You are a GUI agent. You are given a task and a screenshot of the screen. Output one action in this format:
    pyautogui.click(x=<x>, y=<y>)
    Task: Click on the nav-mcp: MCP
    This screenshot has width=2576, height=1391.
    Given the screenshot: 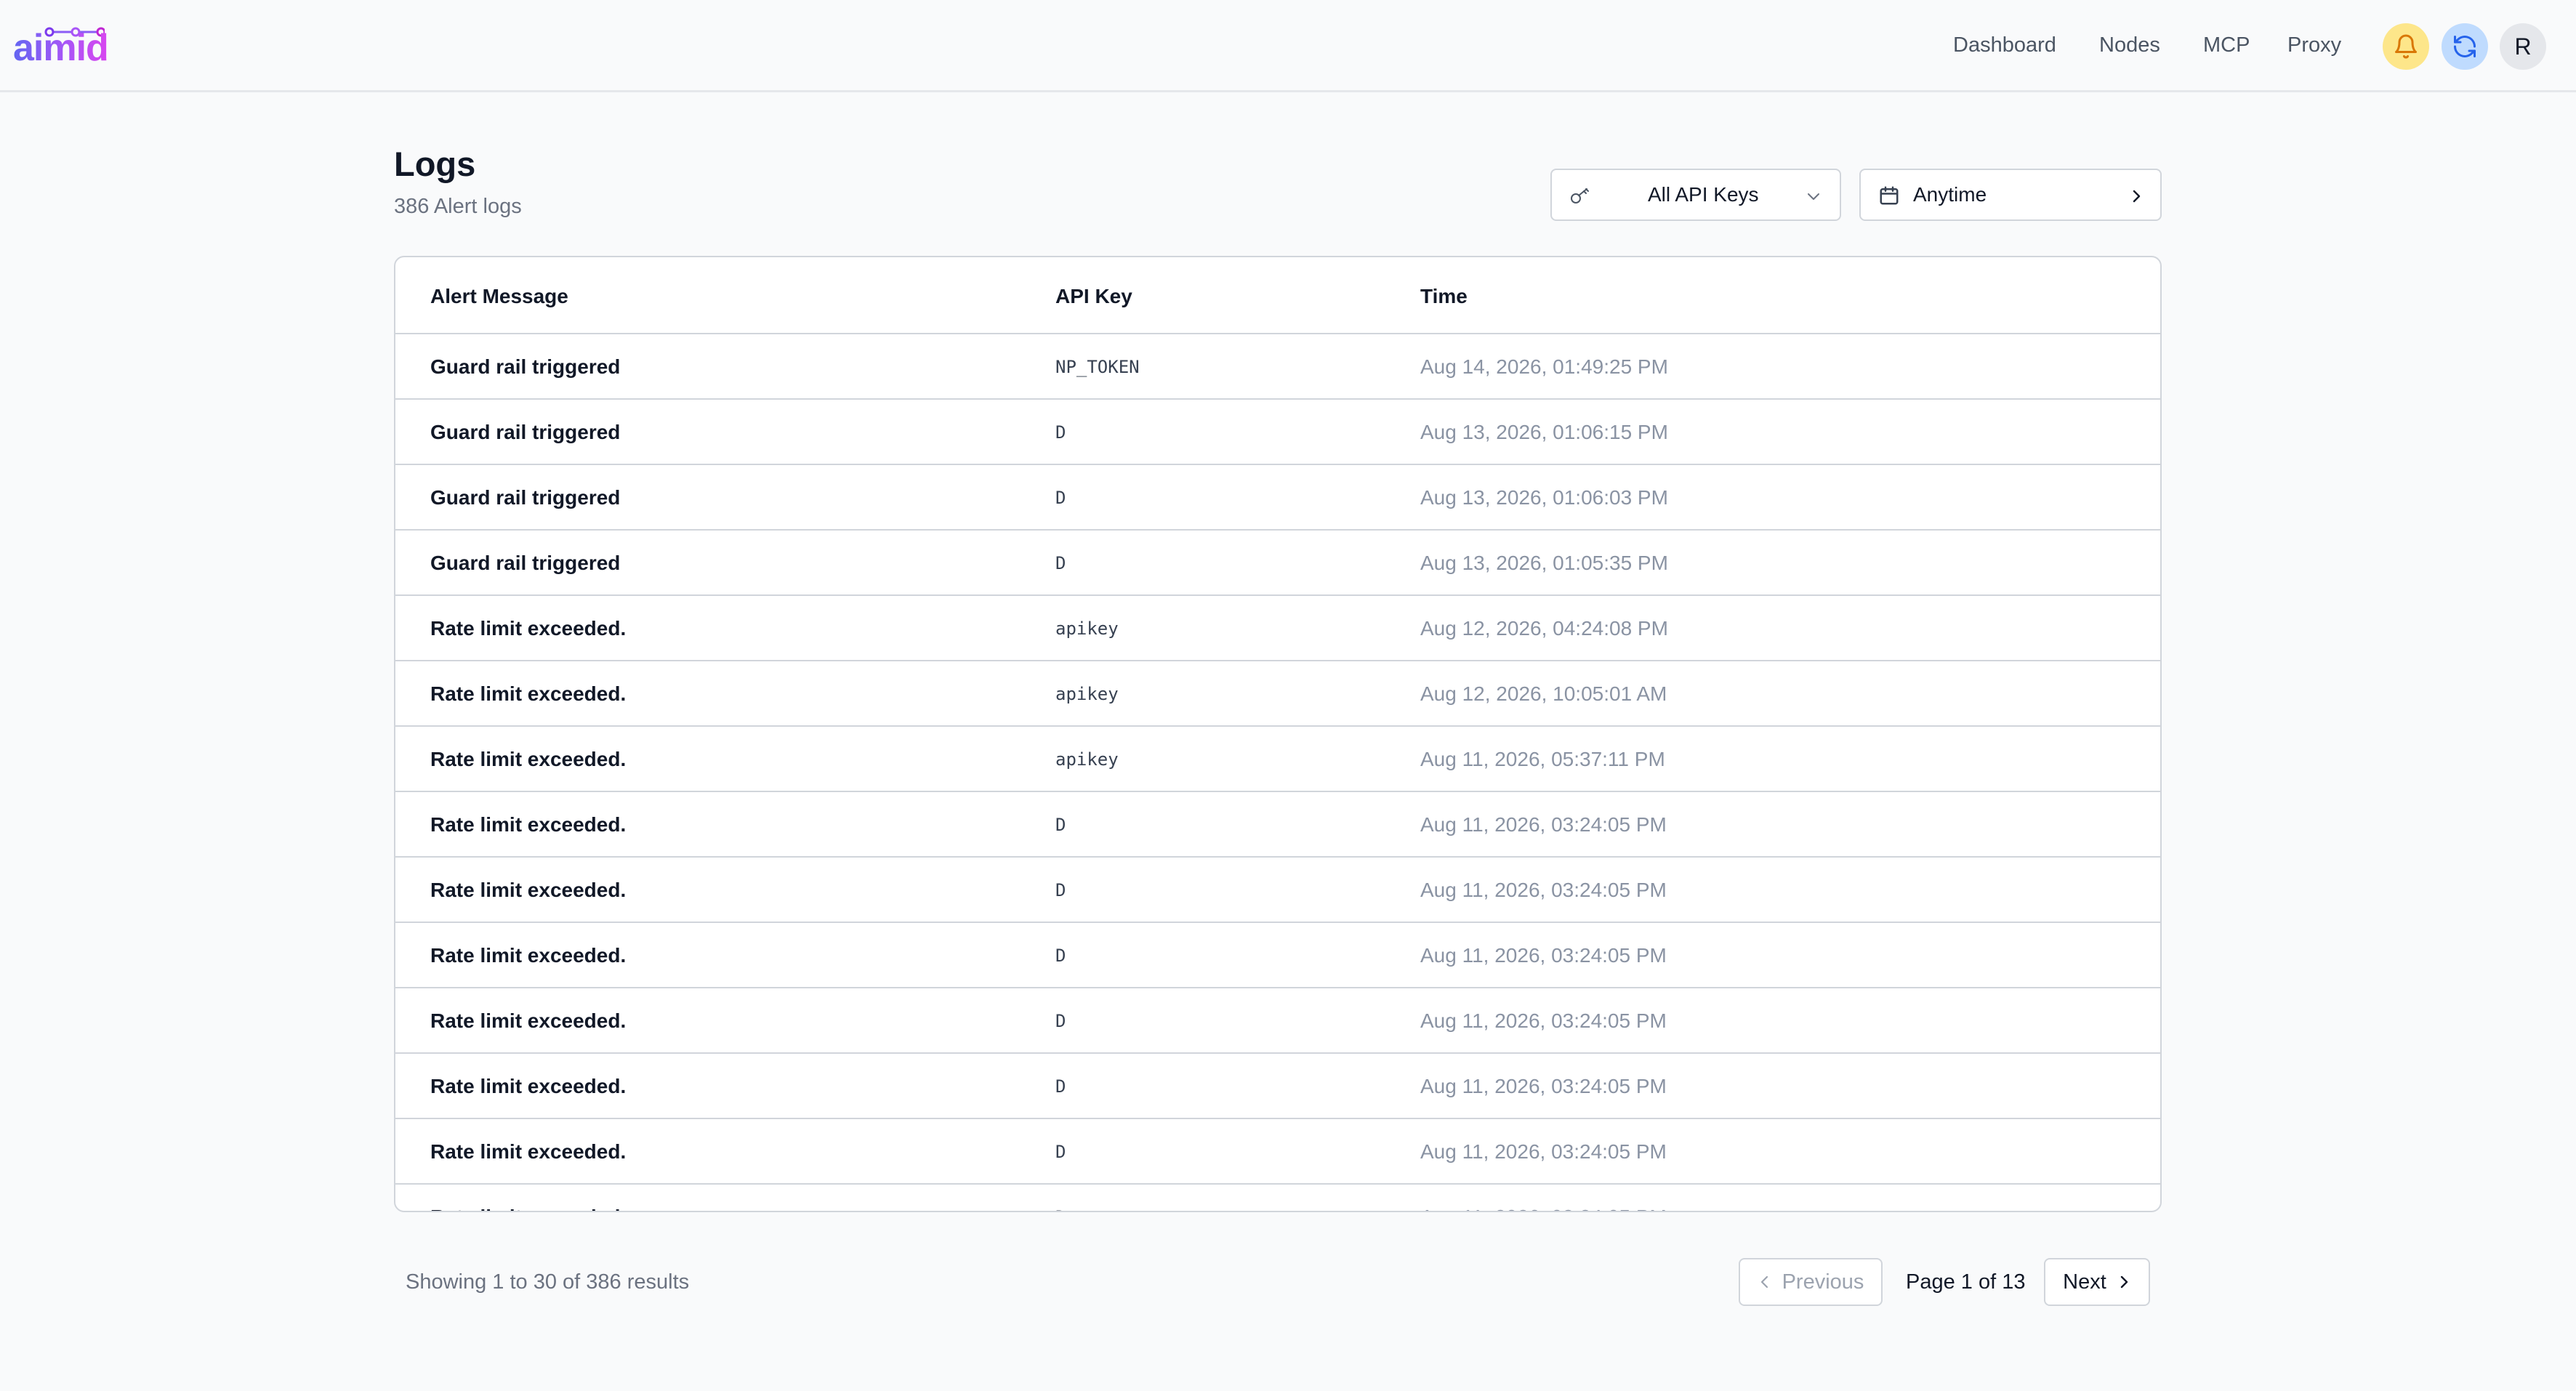 What is the action you would take?
    pyautogui.click(x=2226, y=45)
    